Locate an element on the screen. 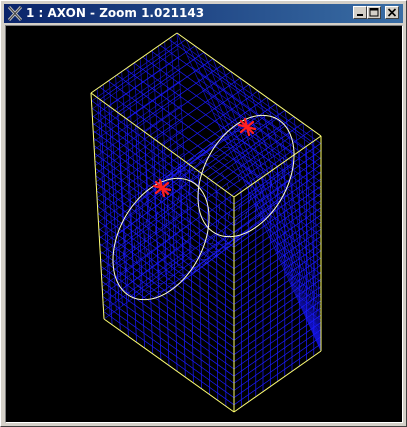 The height and width of the screenshot is (427, 407). maximize-button is located at coordinates (374, 12).